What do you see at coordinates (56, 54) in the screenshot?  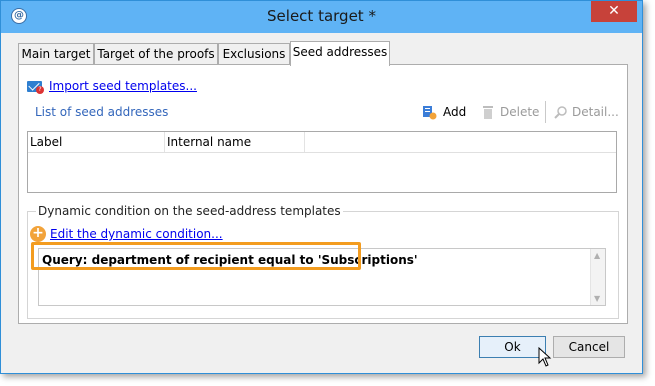 I see `tab-main-target: Main target` at bounding box center [56, 54].